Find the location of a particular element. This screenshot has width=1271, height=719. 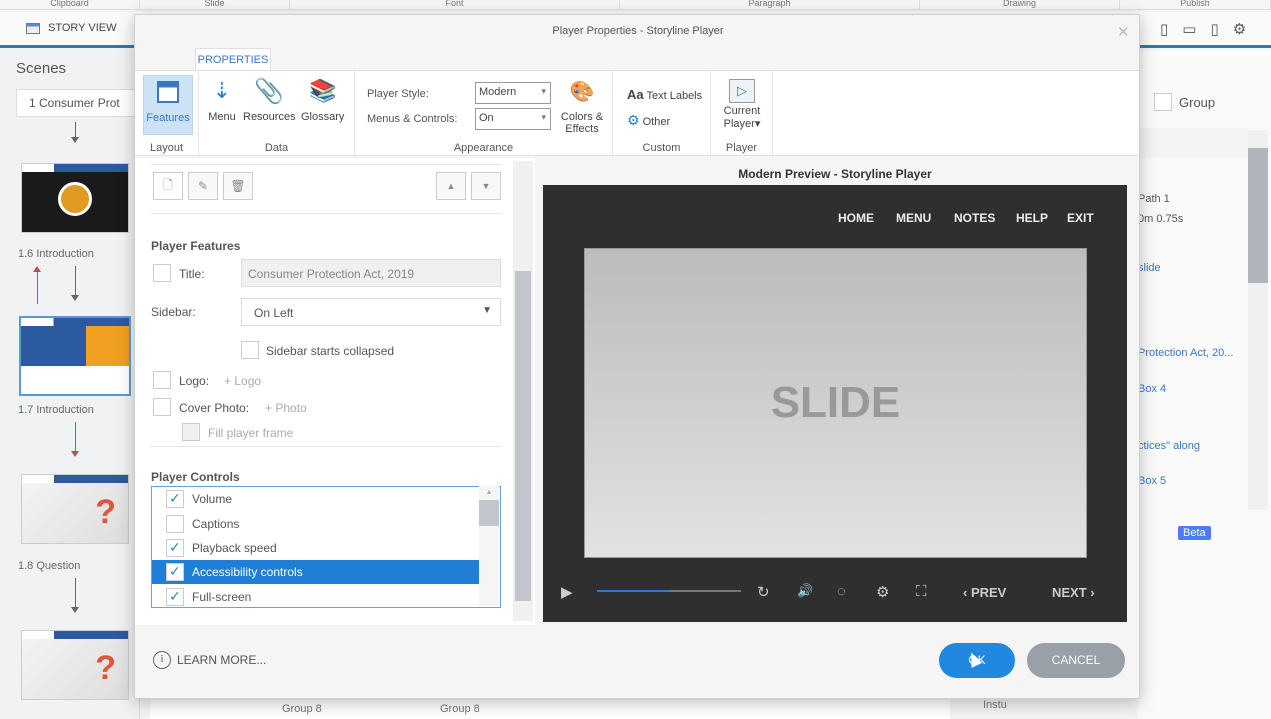

menus-controls-label: Menus & Controls: is located at coordinates (412, 119).